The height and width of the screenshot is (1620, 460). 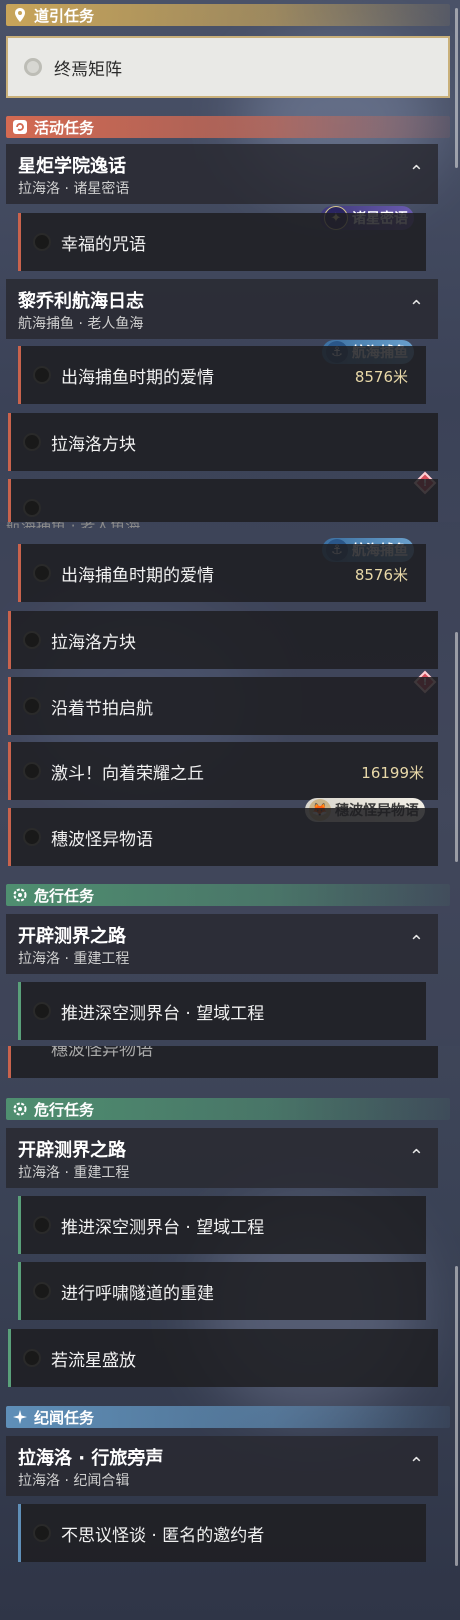 What do you see at coordinates (64, 1417) in the screenshot?
I see `category-label: 纪闻任务` at bounding box center [64, 1417].